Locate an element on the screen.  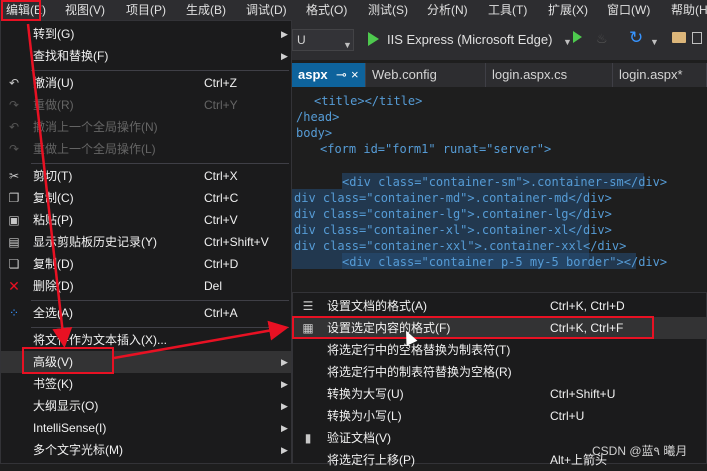
code-line: body> is located at coordinates (314, 133).